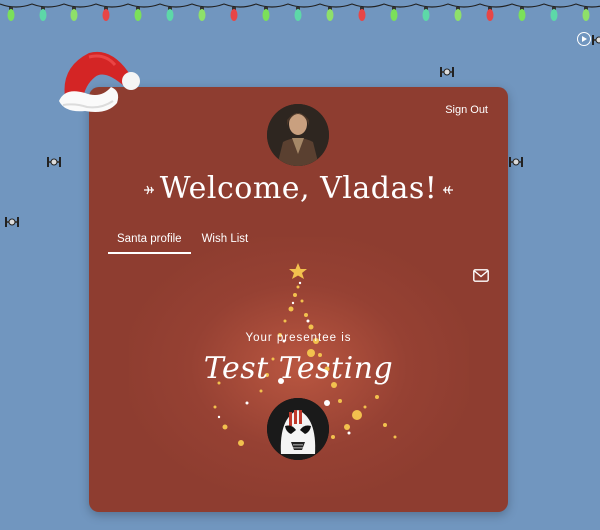  I want to click on presentee-label: Your presentee is, so click(298, 338).